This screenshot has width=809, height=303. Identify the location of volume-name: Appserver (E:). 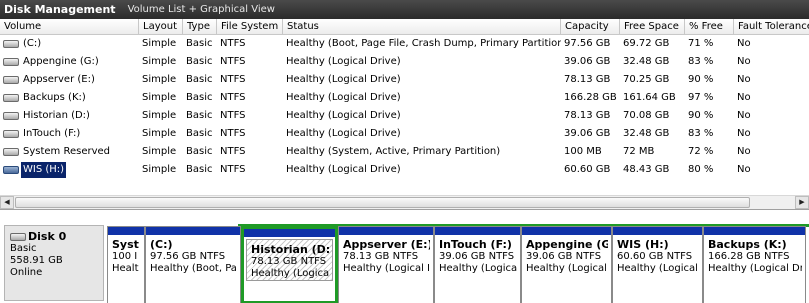
(59, 79).